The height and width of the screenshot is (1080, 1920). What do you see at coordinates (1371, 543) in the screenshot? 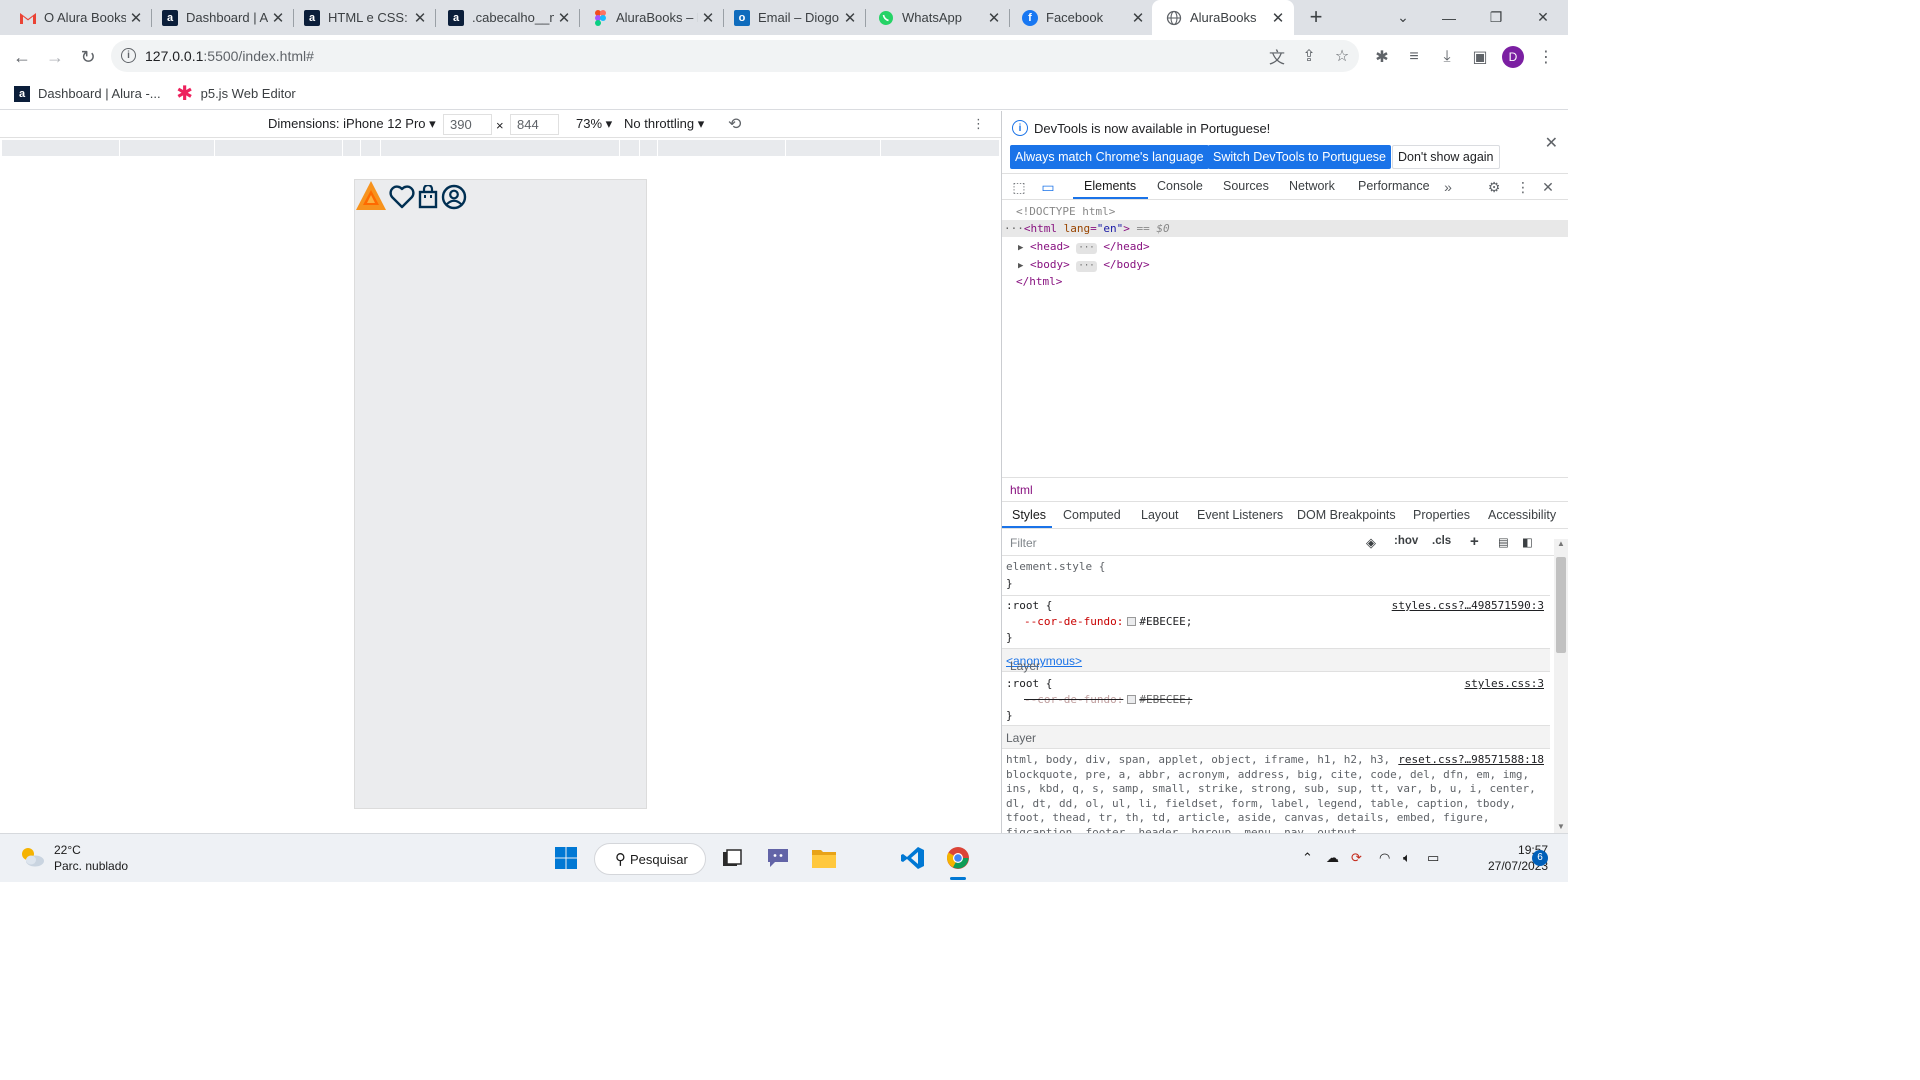
I see `layers-icon: ◈` at bounding box center [1371, 543].